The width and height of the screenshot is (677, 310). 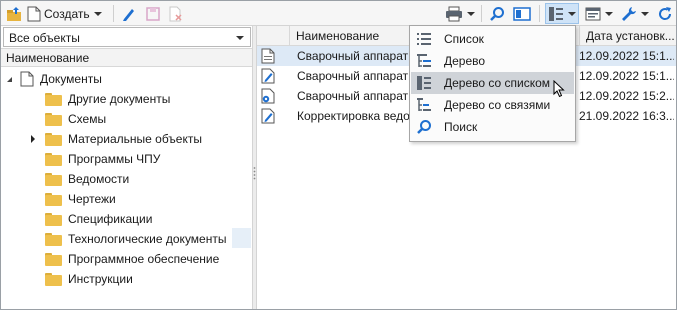 What do you see at coordinates (424, 104) in the screenshot?
I see `tree-links-view-icon` at bounding box center [424, 104].